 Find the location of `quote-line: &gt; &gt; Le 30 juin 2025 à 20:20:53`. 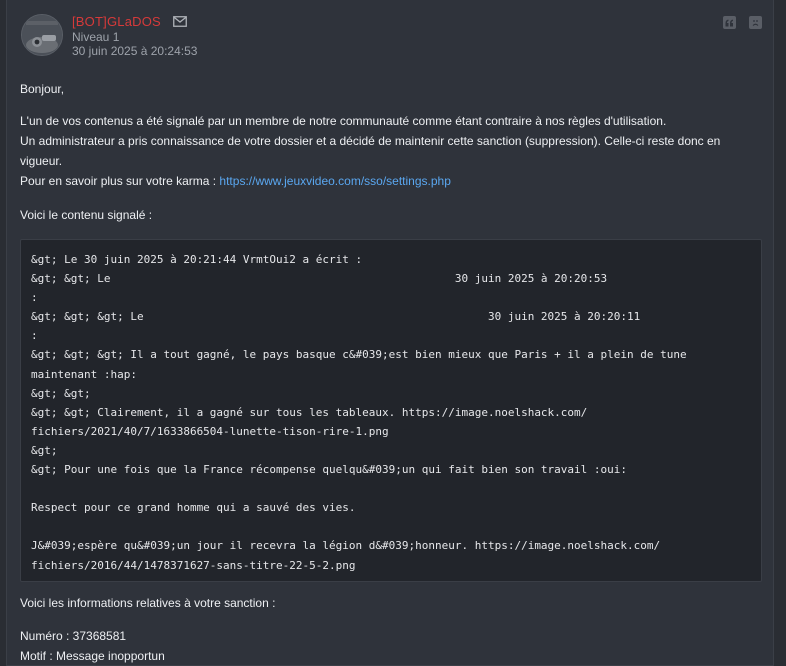

quote-line: &gt; &gt; Le 30 juin 2025 à 20:20:53 is located at coordinates (319, 279).